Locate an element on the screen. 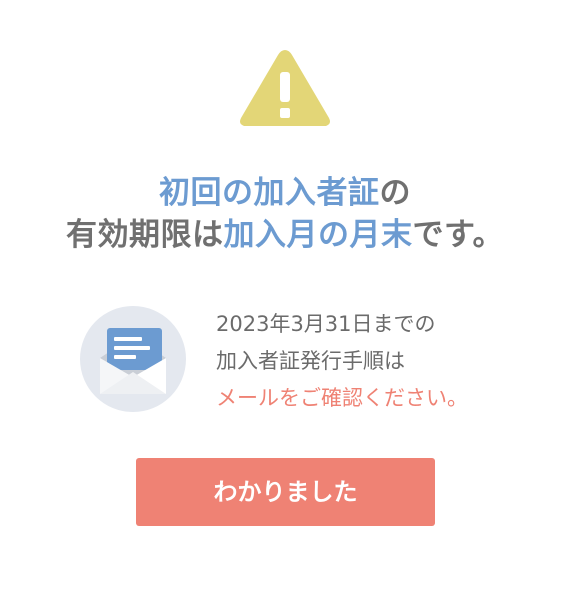  mail-icon is located at coordinates (133, 359).